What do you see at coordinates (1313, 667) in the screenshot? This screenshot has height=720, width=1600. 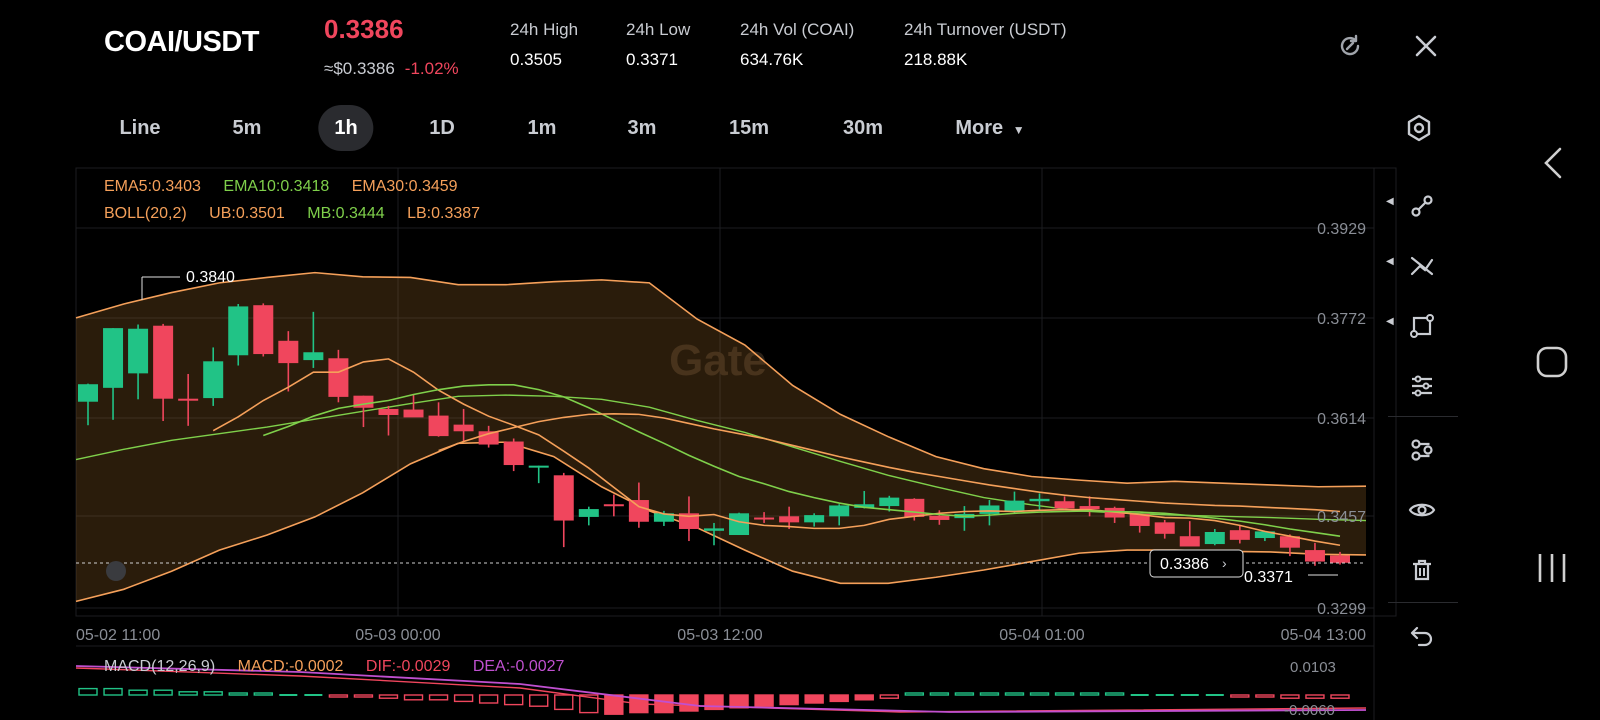 I see `macd-top-label: 0.0103` at bounding box center [1313, 667].